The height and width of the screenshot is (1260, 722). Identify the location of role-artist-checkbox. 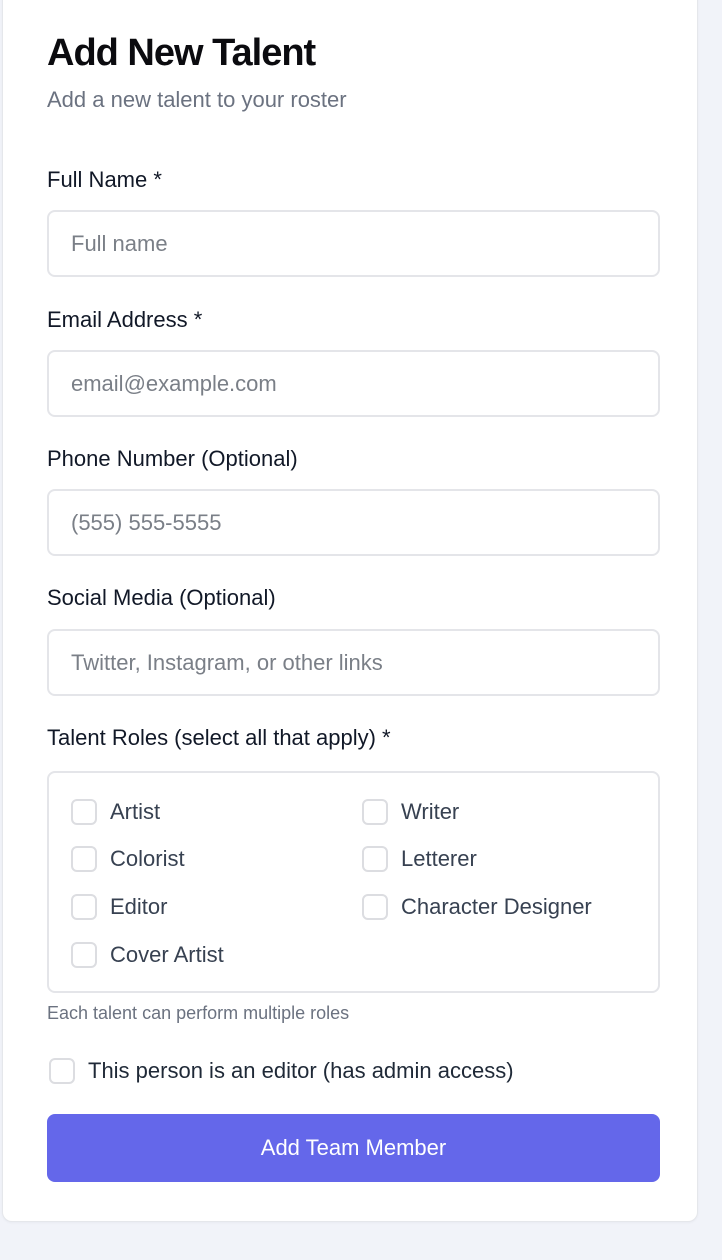
(84, 812).